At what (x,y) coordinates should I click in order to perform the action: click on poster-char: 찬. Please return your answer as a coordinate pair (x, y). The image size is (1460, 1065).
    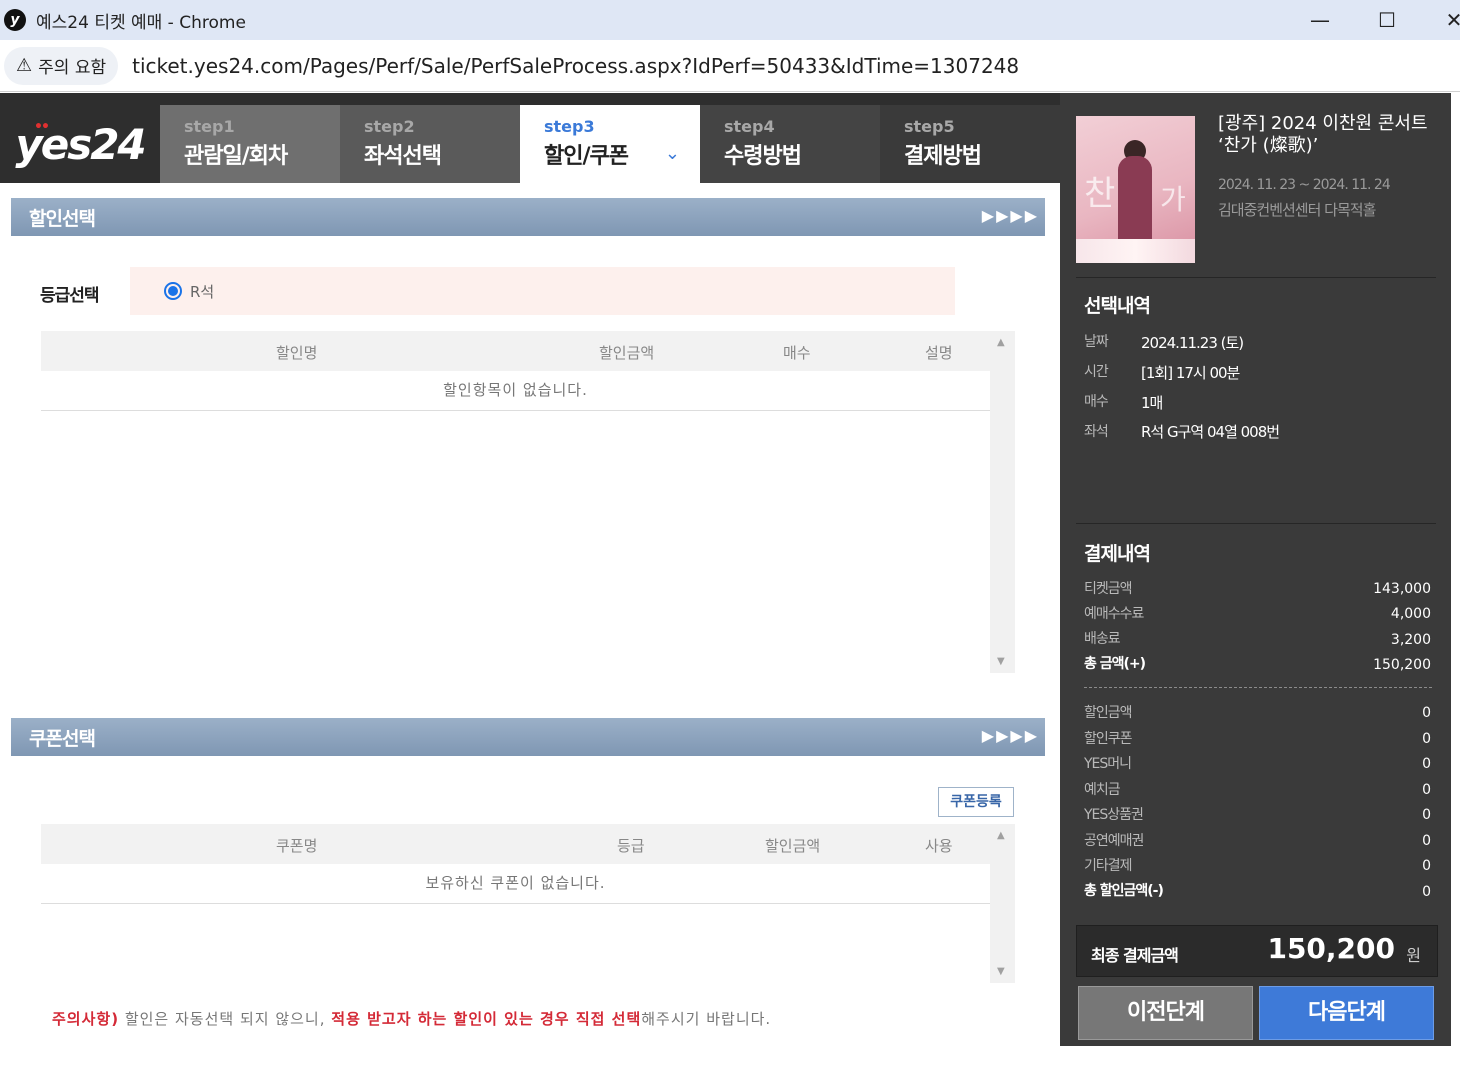
    Looking at the image, I should click on (1100, 194).